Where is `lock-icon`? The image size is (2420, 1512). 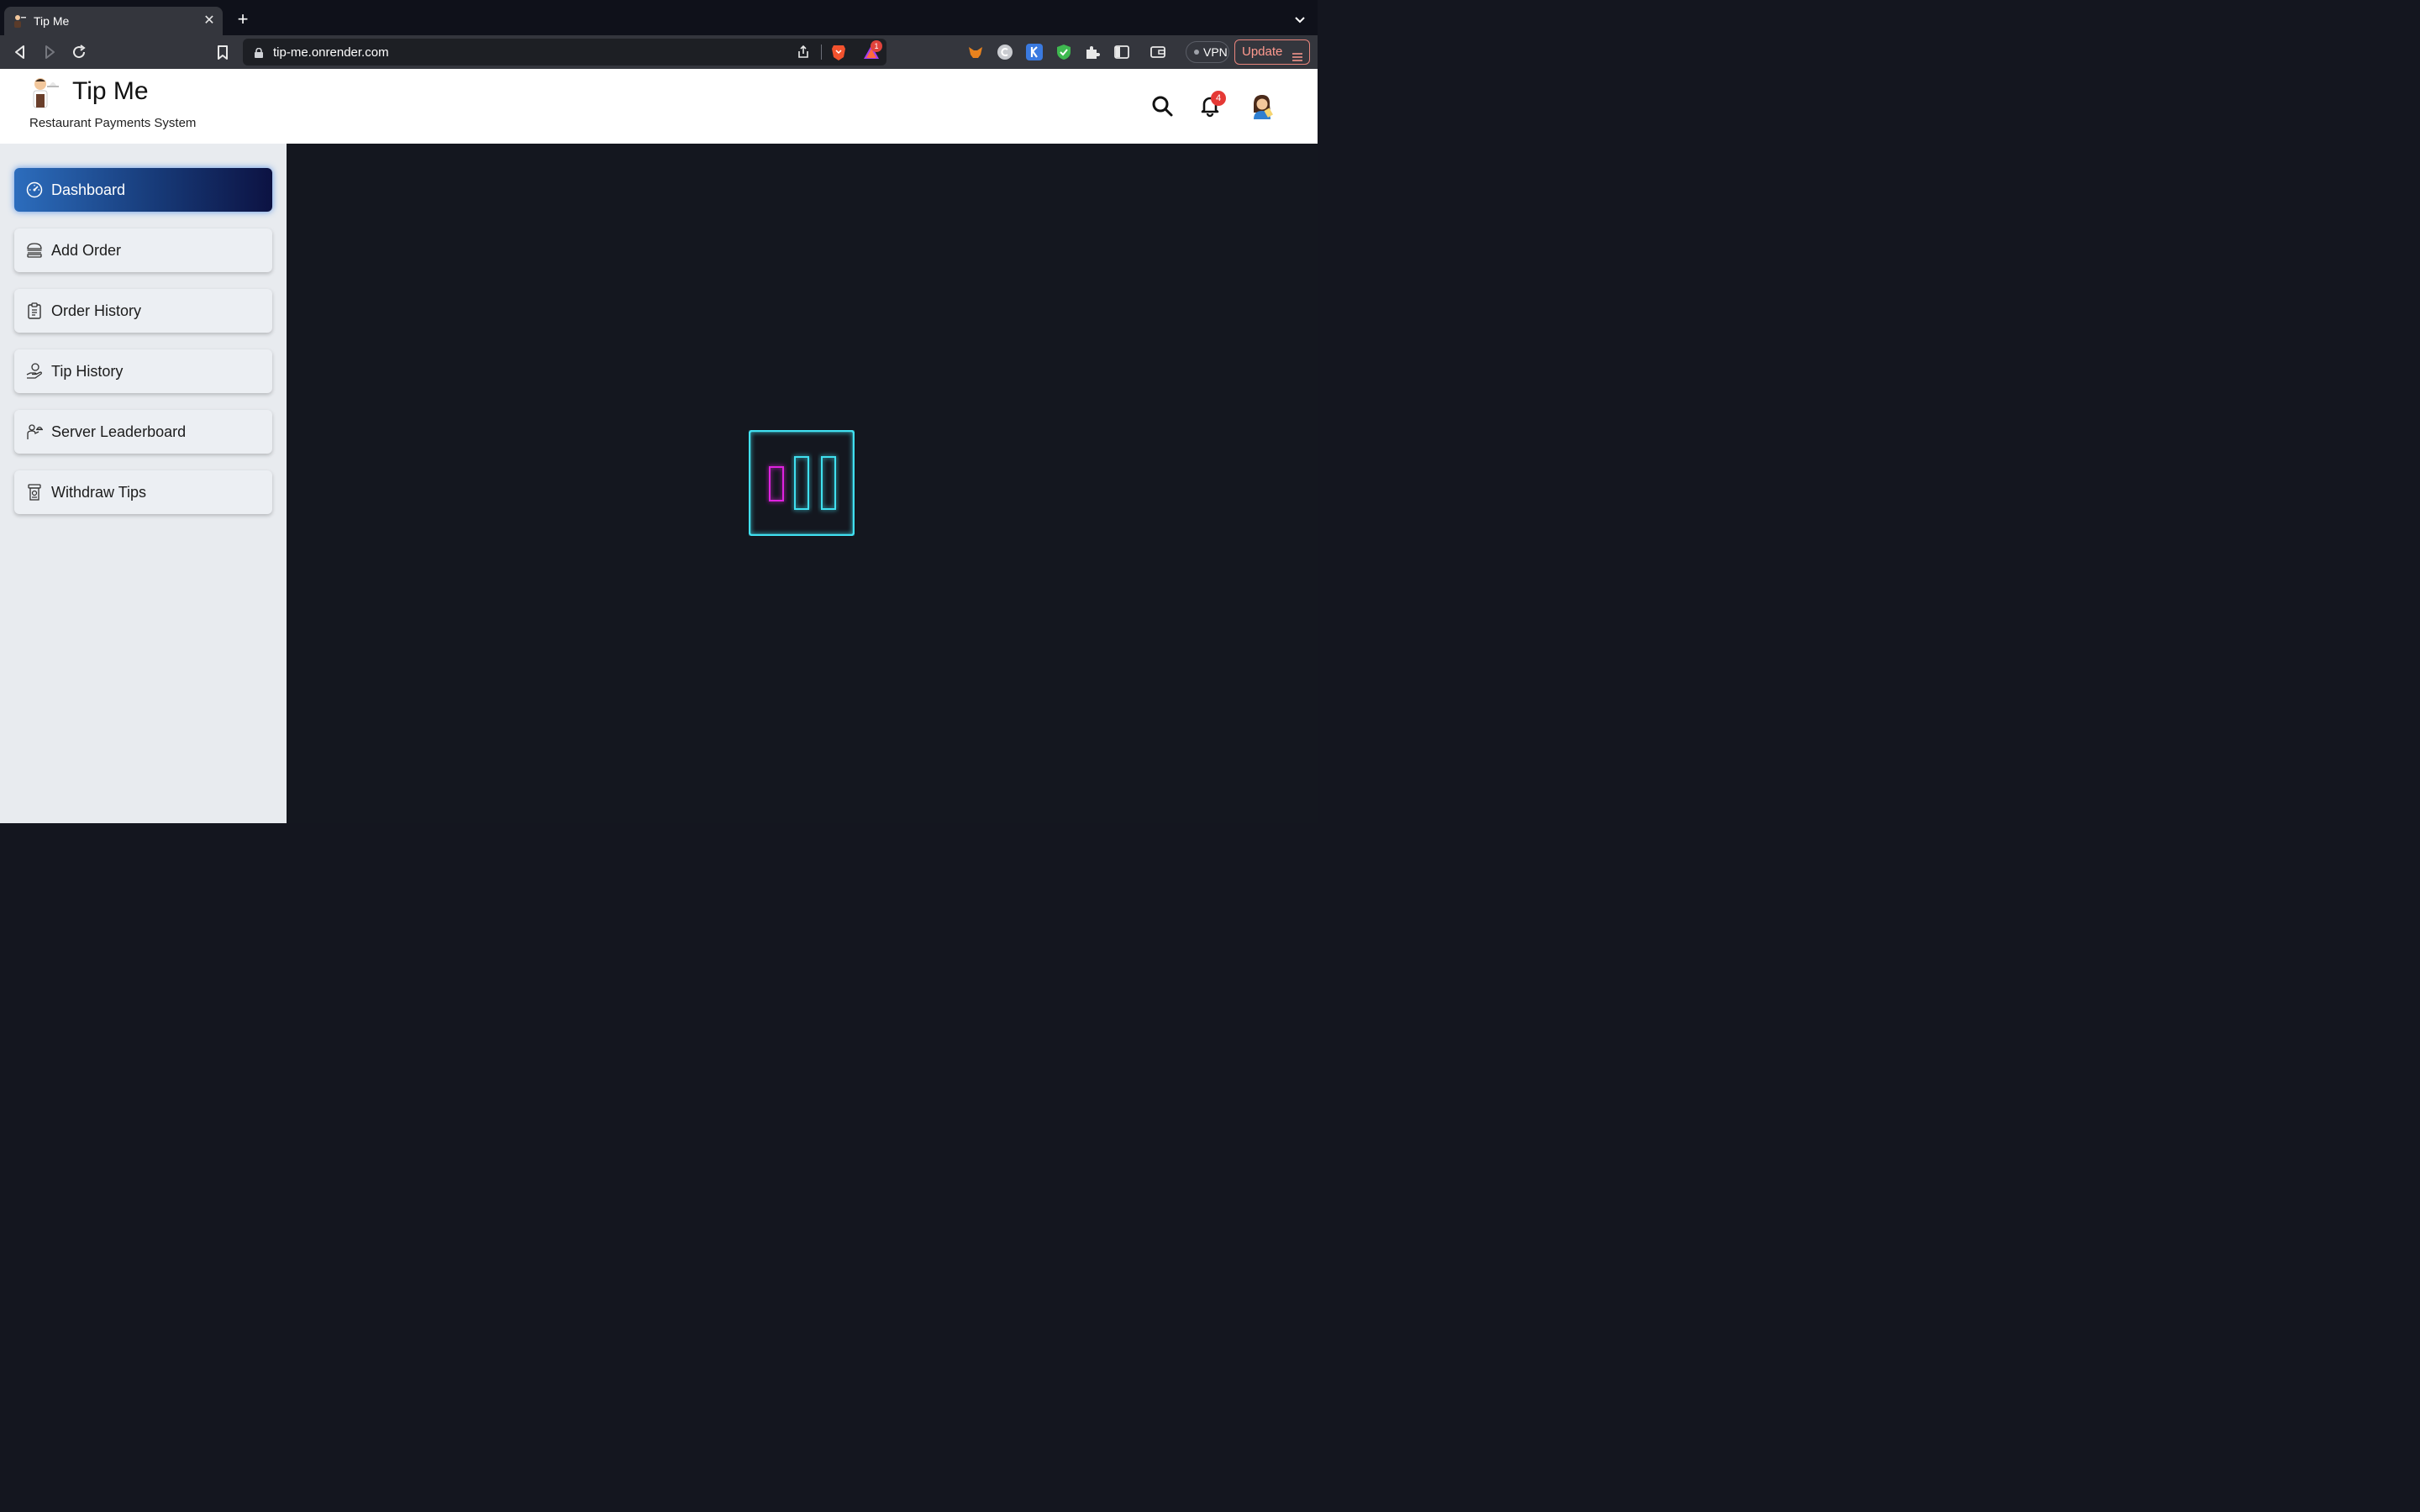
lock-icon is located at coordinates (259, 52).